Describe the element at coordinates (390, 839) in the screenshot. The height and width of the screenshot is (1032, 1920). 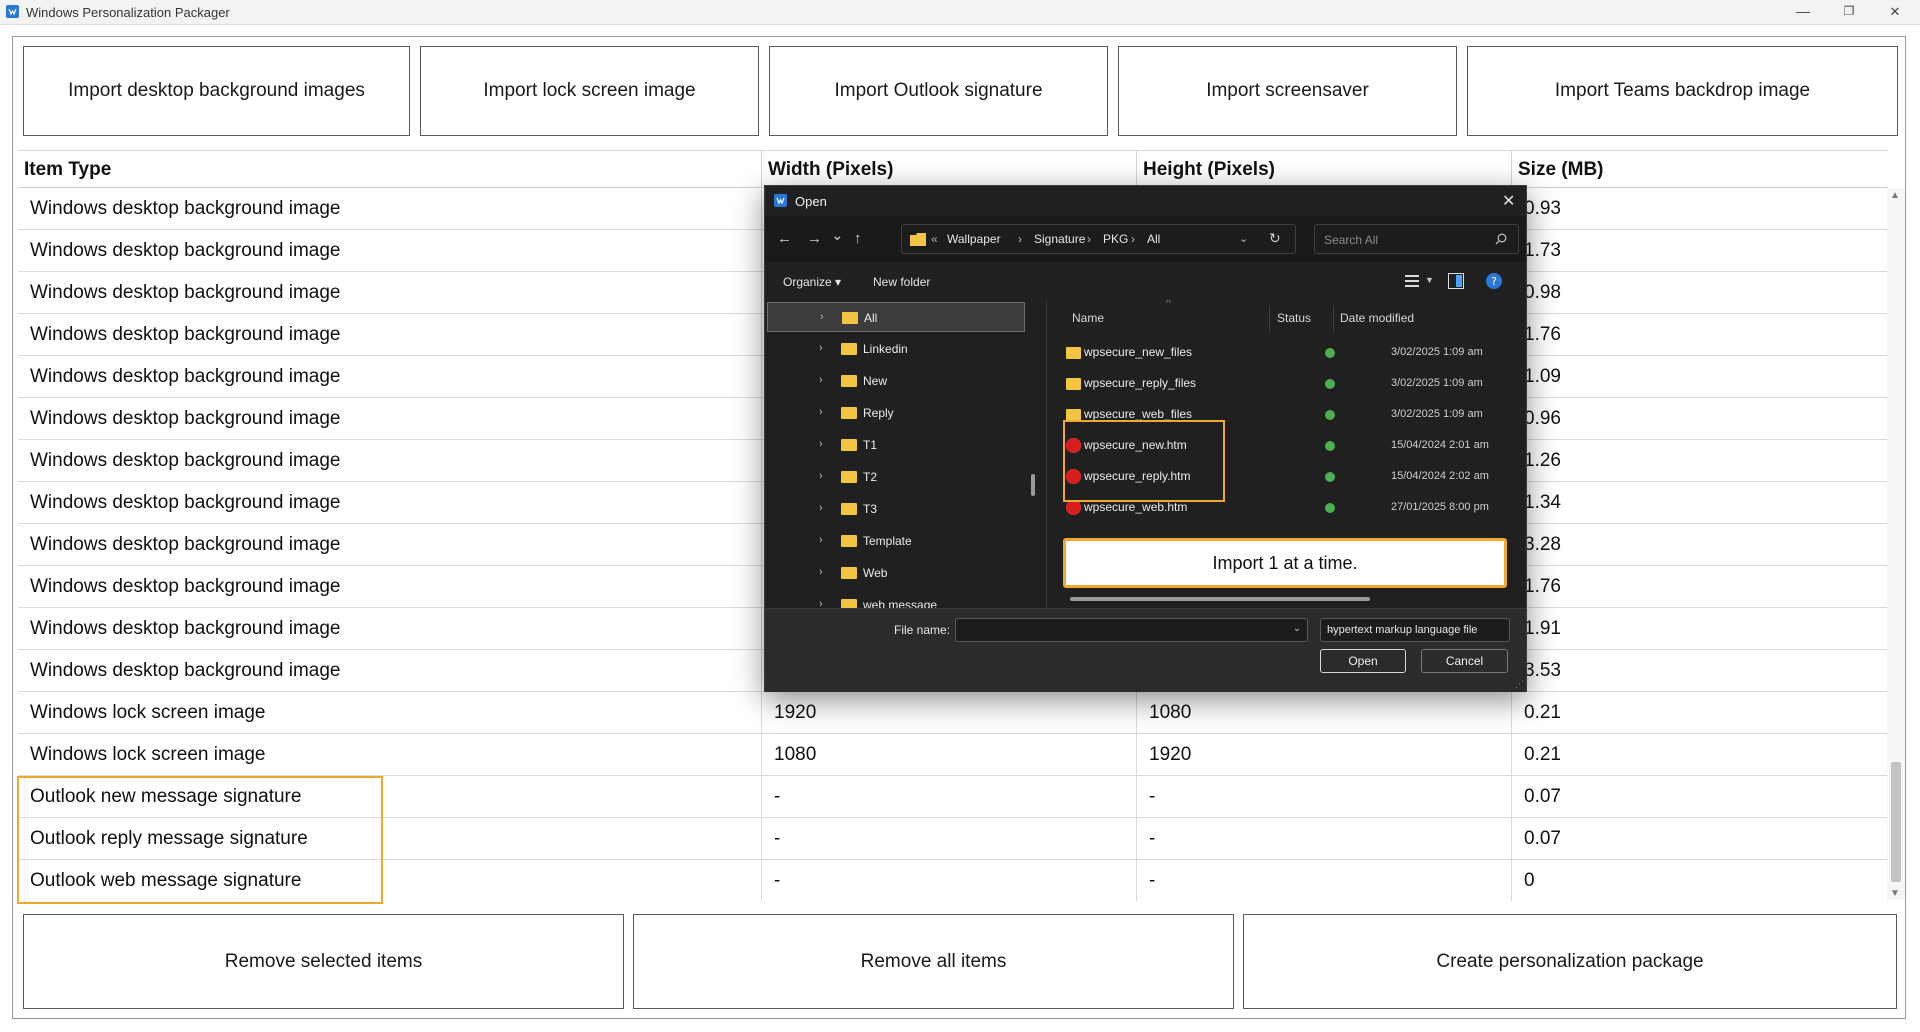
I see `cell-item-type: Outlook reply message signature` at that location.